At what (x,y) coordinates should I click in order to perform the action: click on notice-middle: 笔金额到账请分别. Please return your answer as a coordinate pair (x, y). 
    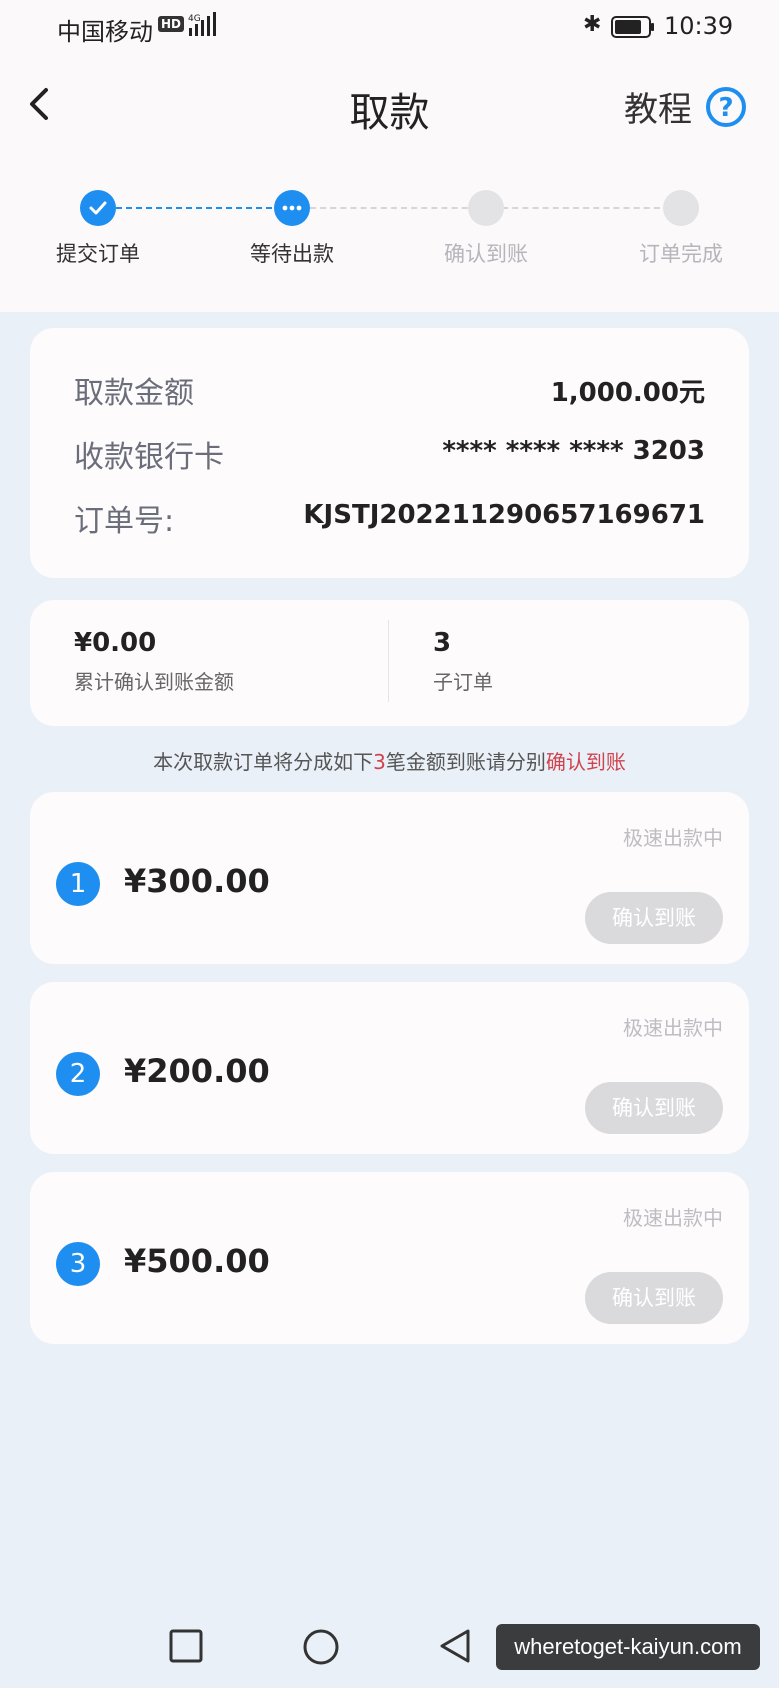
    Looking at the image, I should click on (465, 762).